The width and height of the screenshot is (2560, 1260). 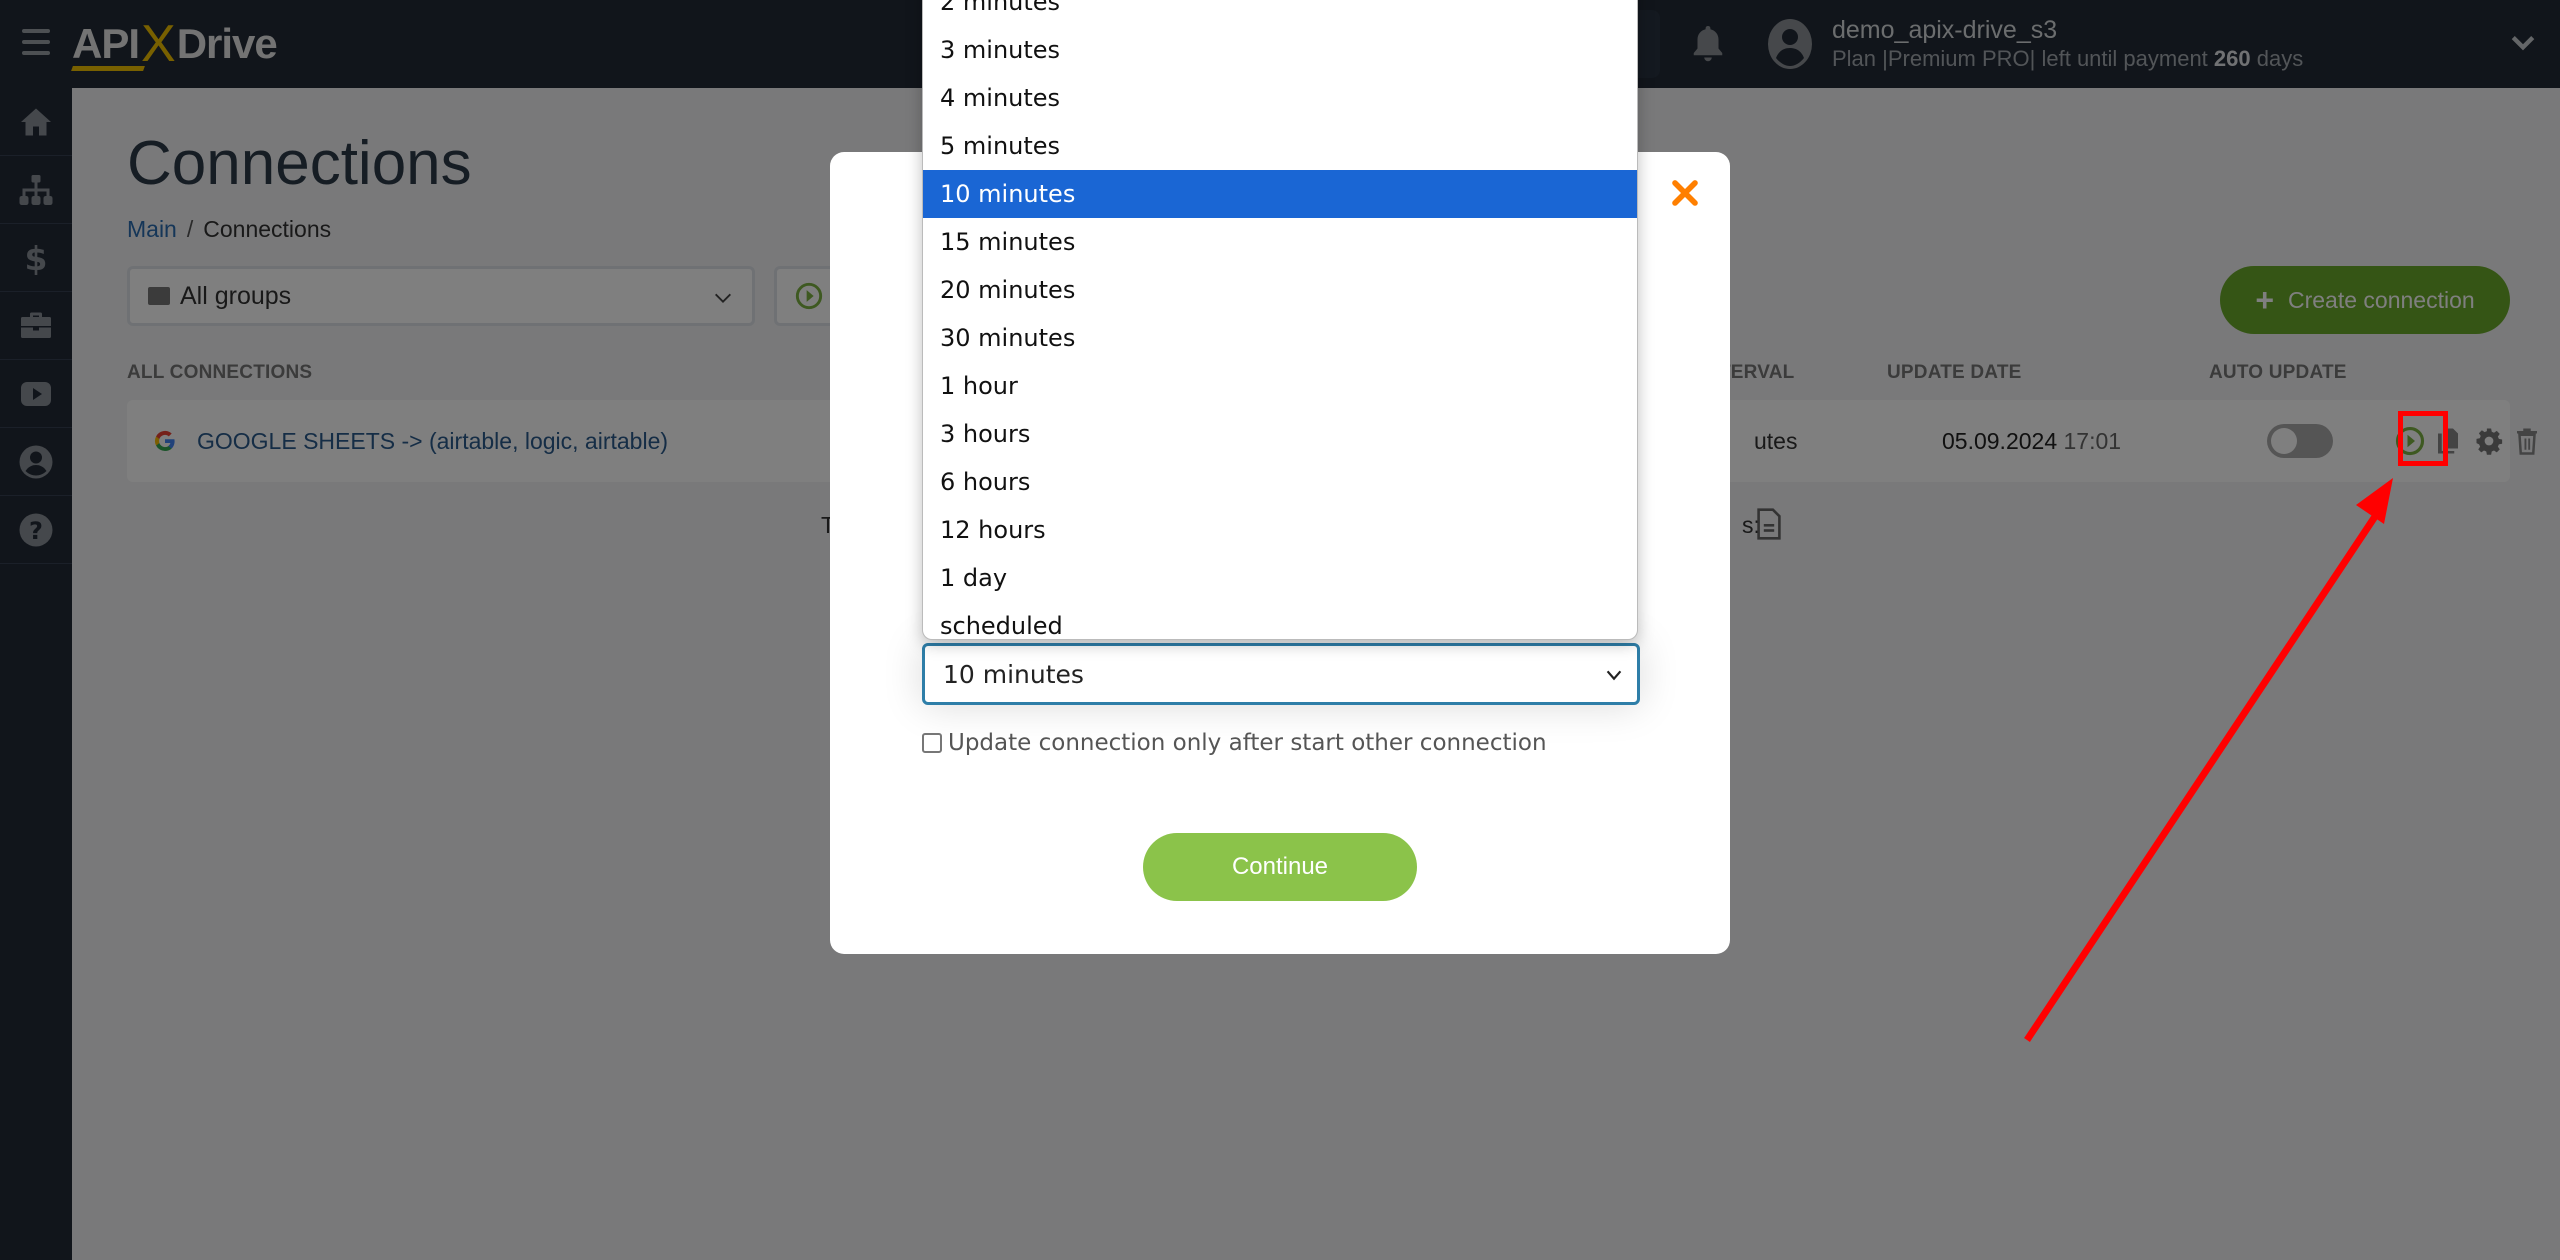 What do you see at coordinates (1280, 98) in the screenshot?
I see `dropdown-option: 4 minutes` at bounding box center [1280, 98].